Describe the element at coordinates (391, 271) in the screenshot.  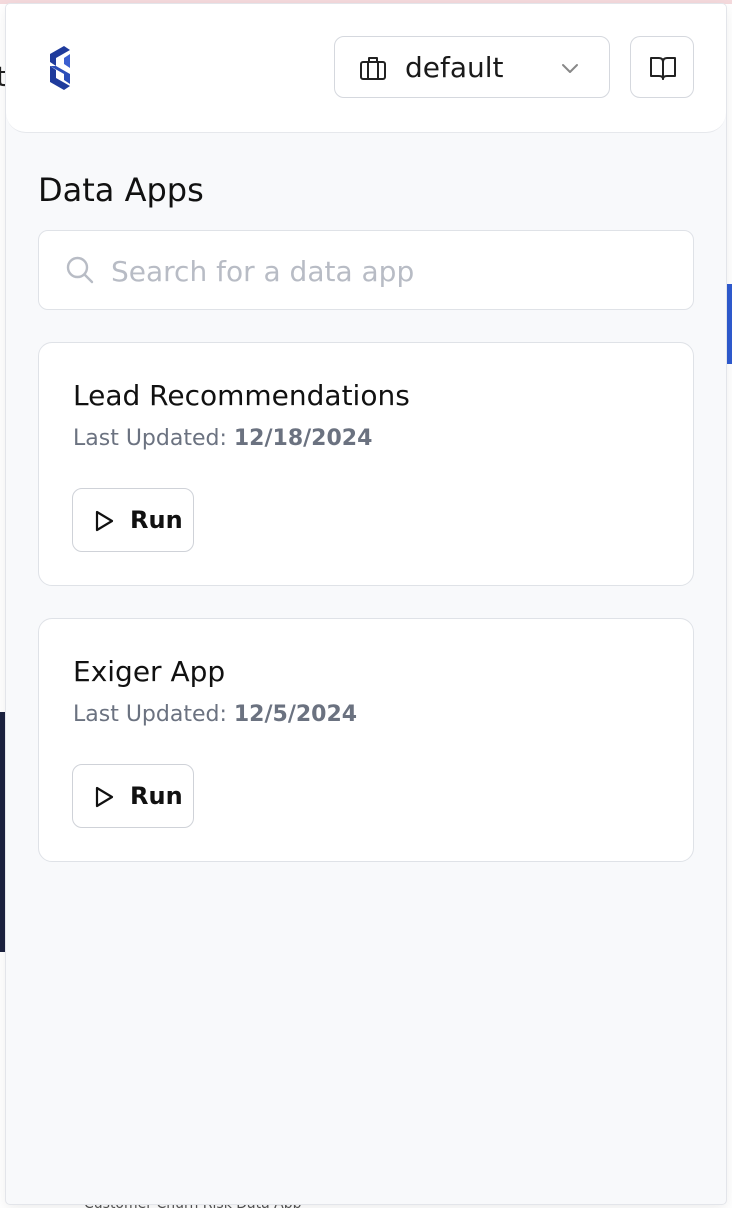
I see `search-input` at that location.